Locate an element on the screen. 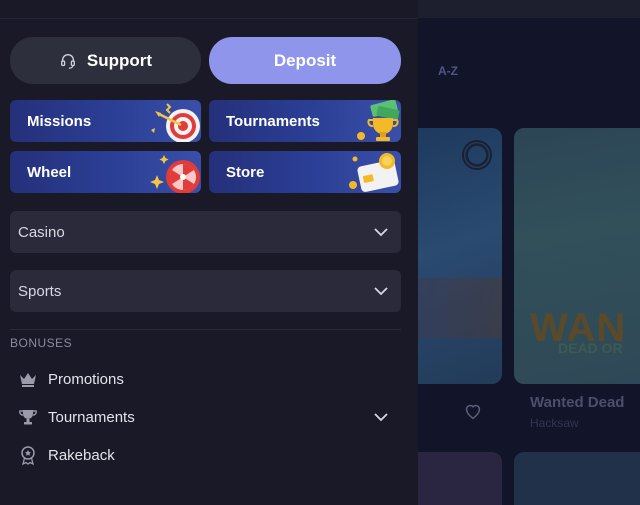  tile-store: Store is located at coordinates (305, 172).